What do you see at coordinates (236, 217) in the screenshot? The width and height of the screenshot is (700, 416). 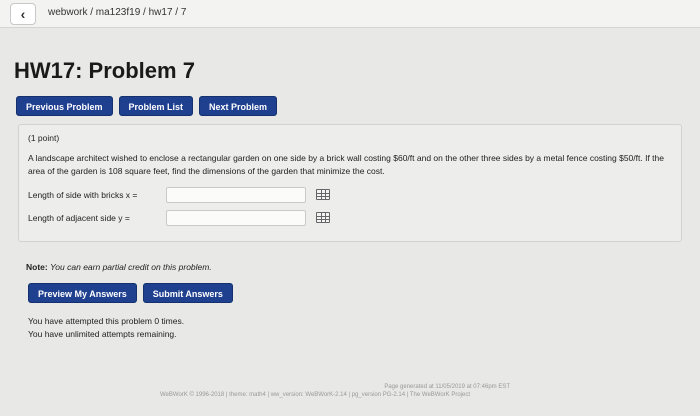 I see `answer-input-y` at bounding box center [236, 217].